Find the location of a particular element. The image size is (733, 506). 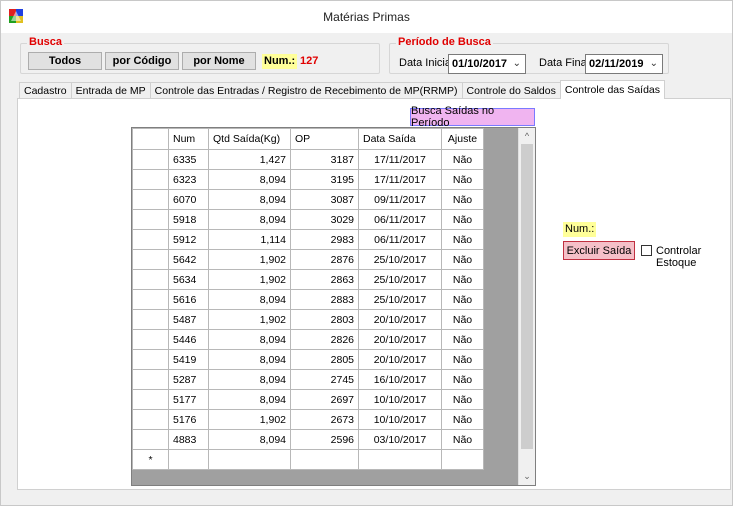

cell-num: 6070 is located at coordinates (188, 199).